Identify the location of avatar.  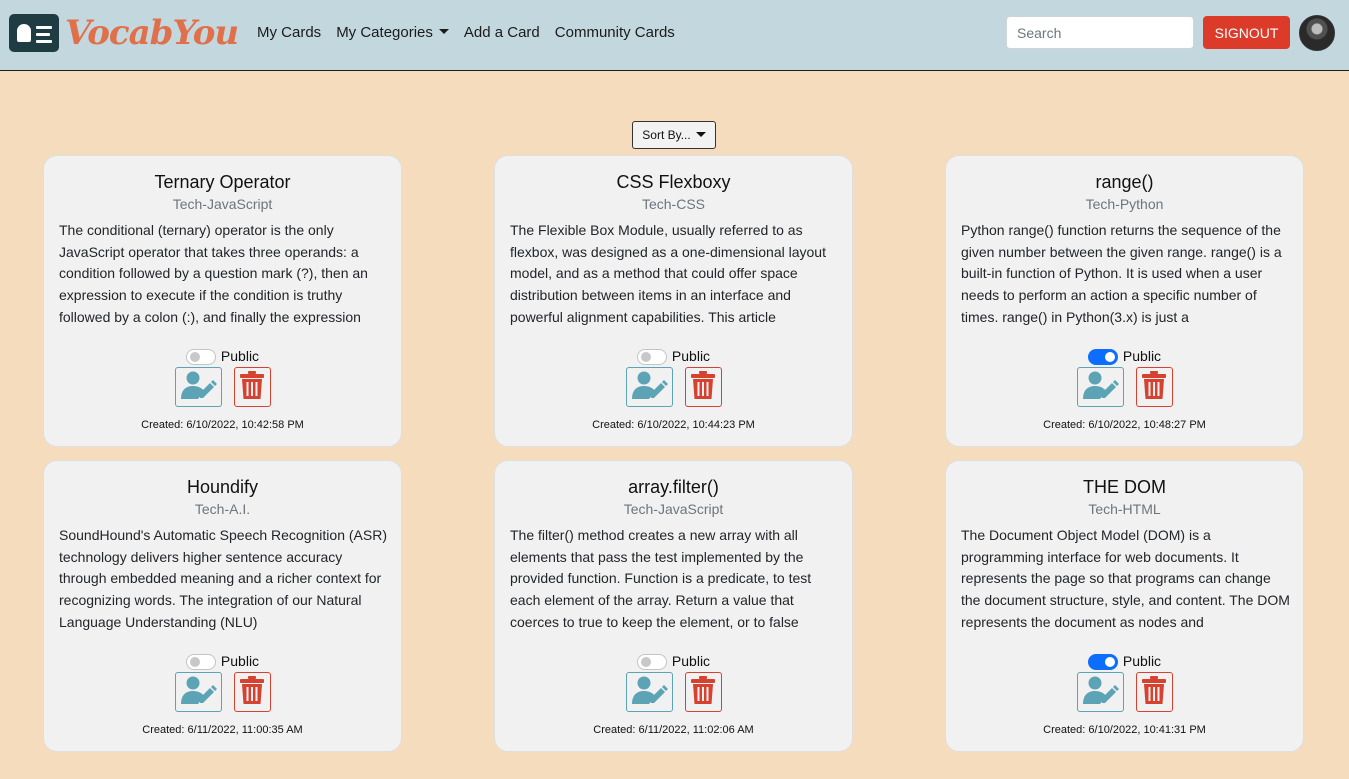
(1317, 33).